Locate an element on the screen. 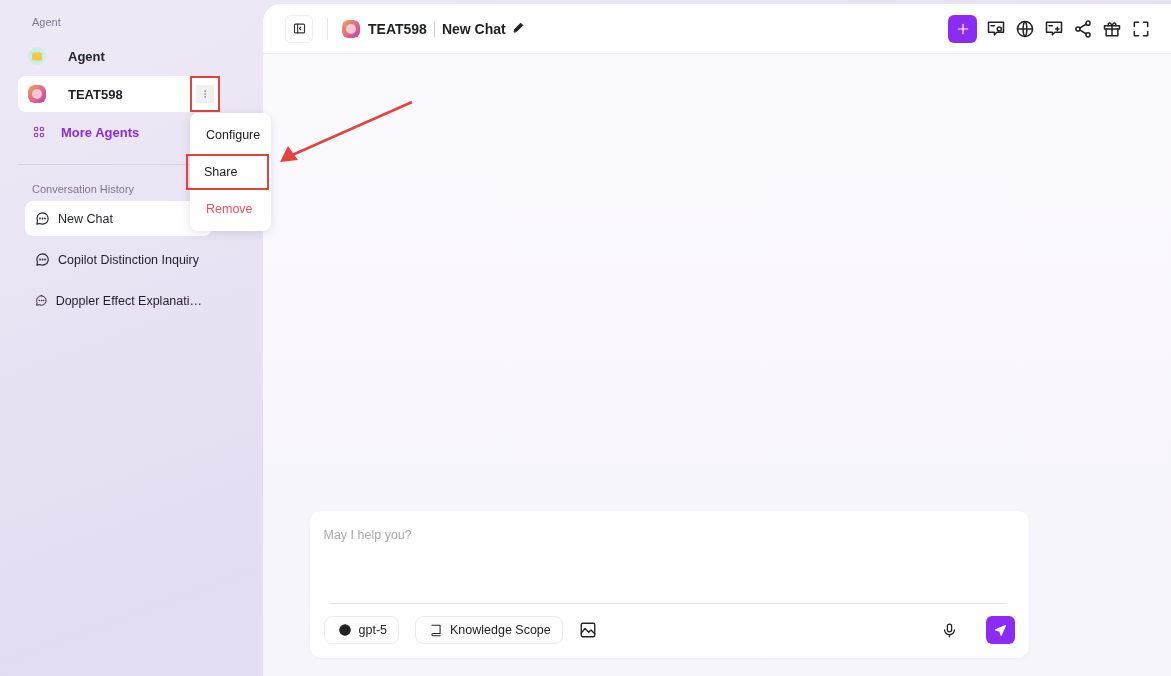  agent-name: TEAT598 is located at coordinates (397, 28).